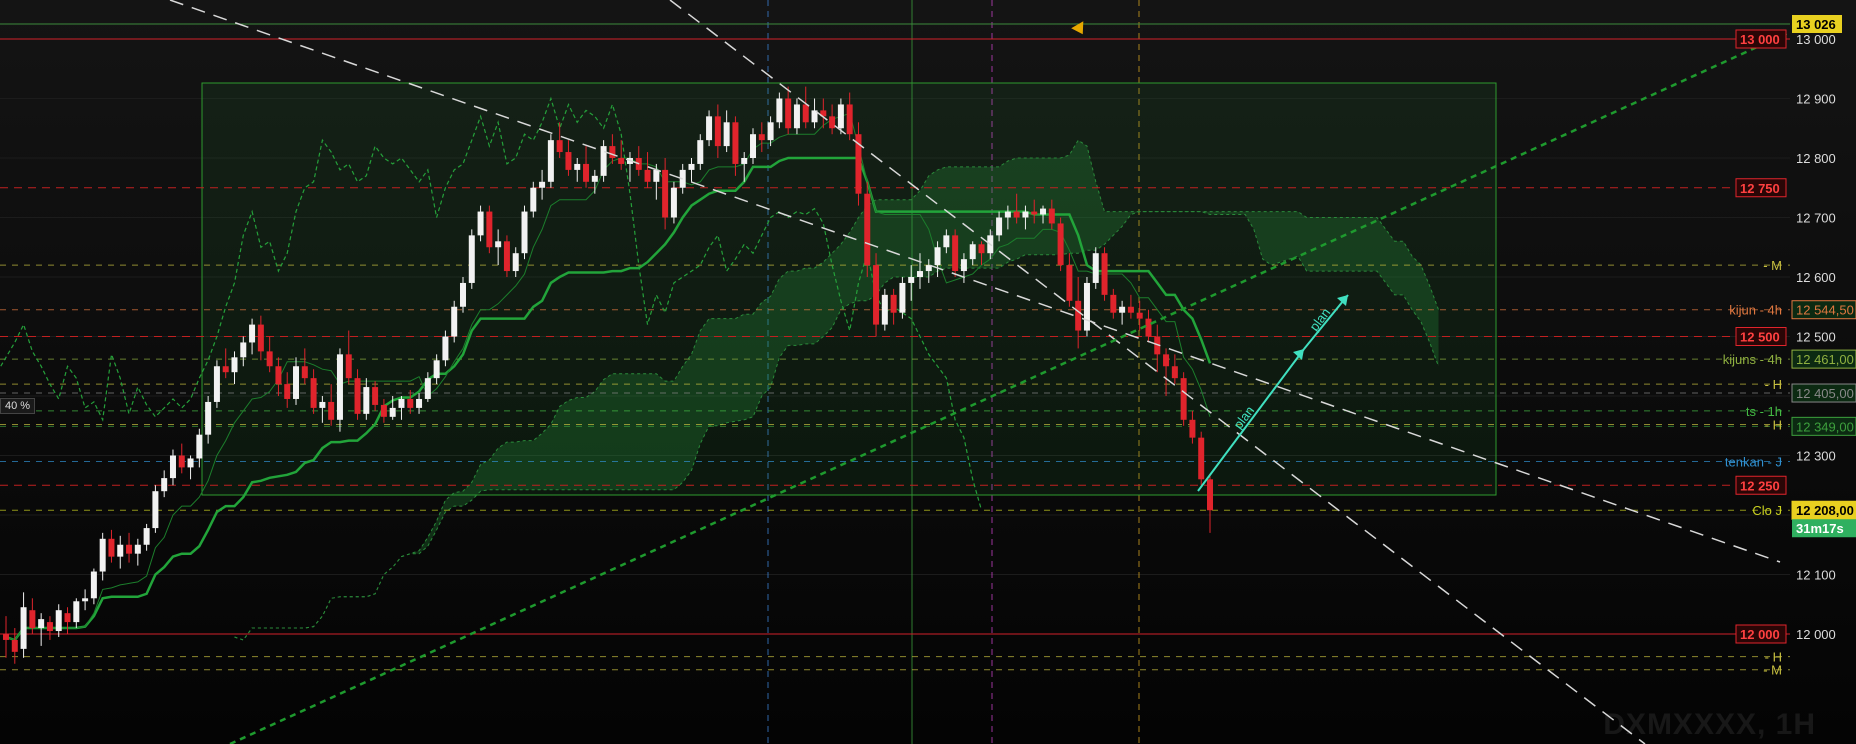 Image resolution: width=1856 pixels, height=744 pixels. What do you see at coordinates (1825, 359) in the screenshot?
I see `level-value-tag-label: 12 461,00` at bounding box center [1825, 359].